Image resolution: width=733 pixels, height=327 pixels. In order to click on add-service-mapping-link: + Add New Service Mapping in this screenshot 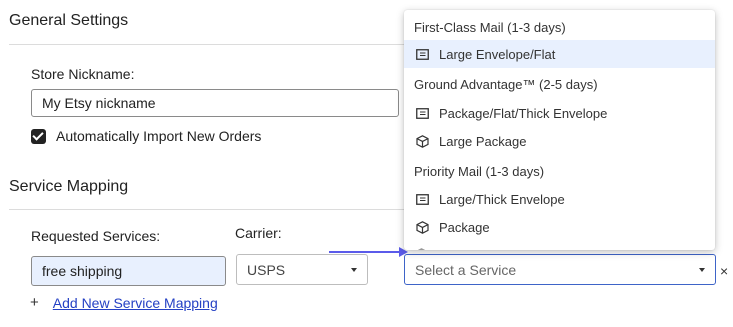, I will do `click(124, 302)`.